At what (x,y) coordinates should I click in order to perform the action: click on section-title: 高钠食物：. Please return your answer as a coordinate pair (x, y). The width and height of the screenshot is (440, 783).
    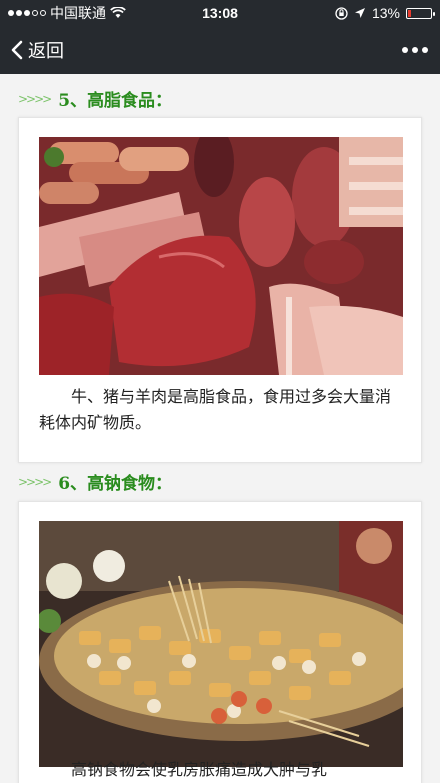
    Looking at the image, I should click on (130, 484).